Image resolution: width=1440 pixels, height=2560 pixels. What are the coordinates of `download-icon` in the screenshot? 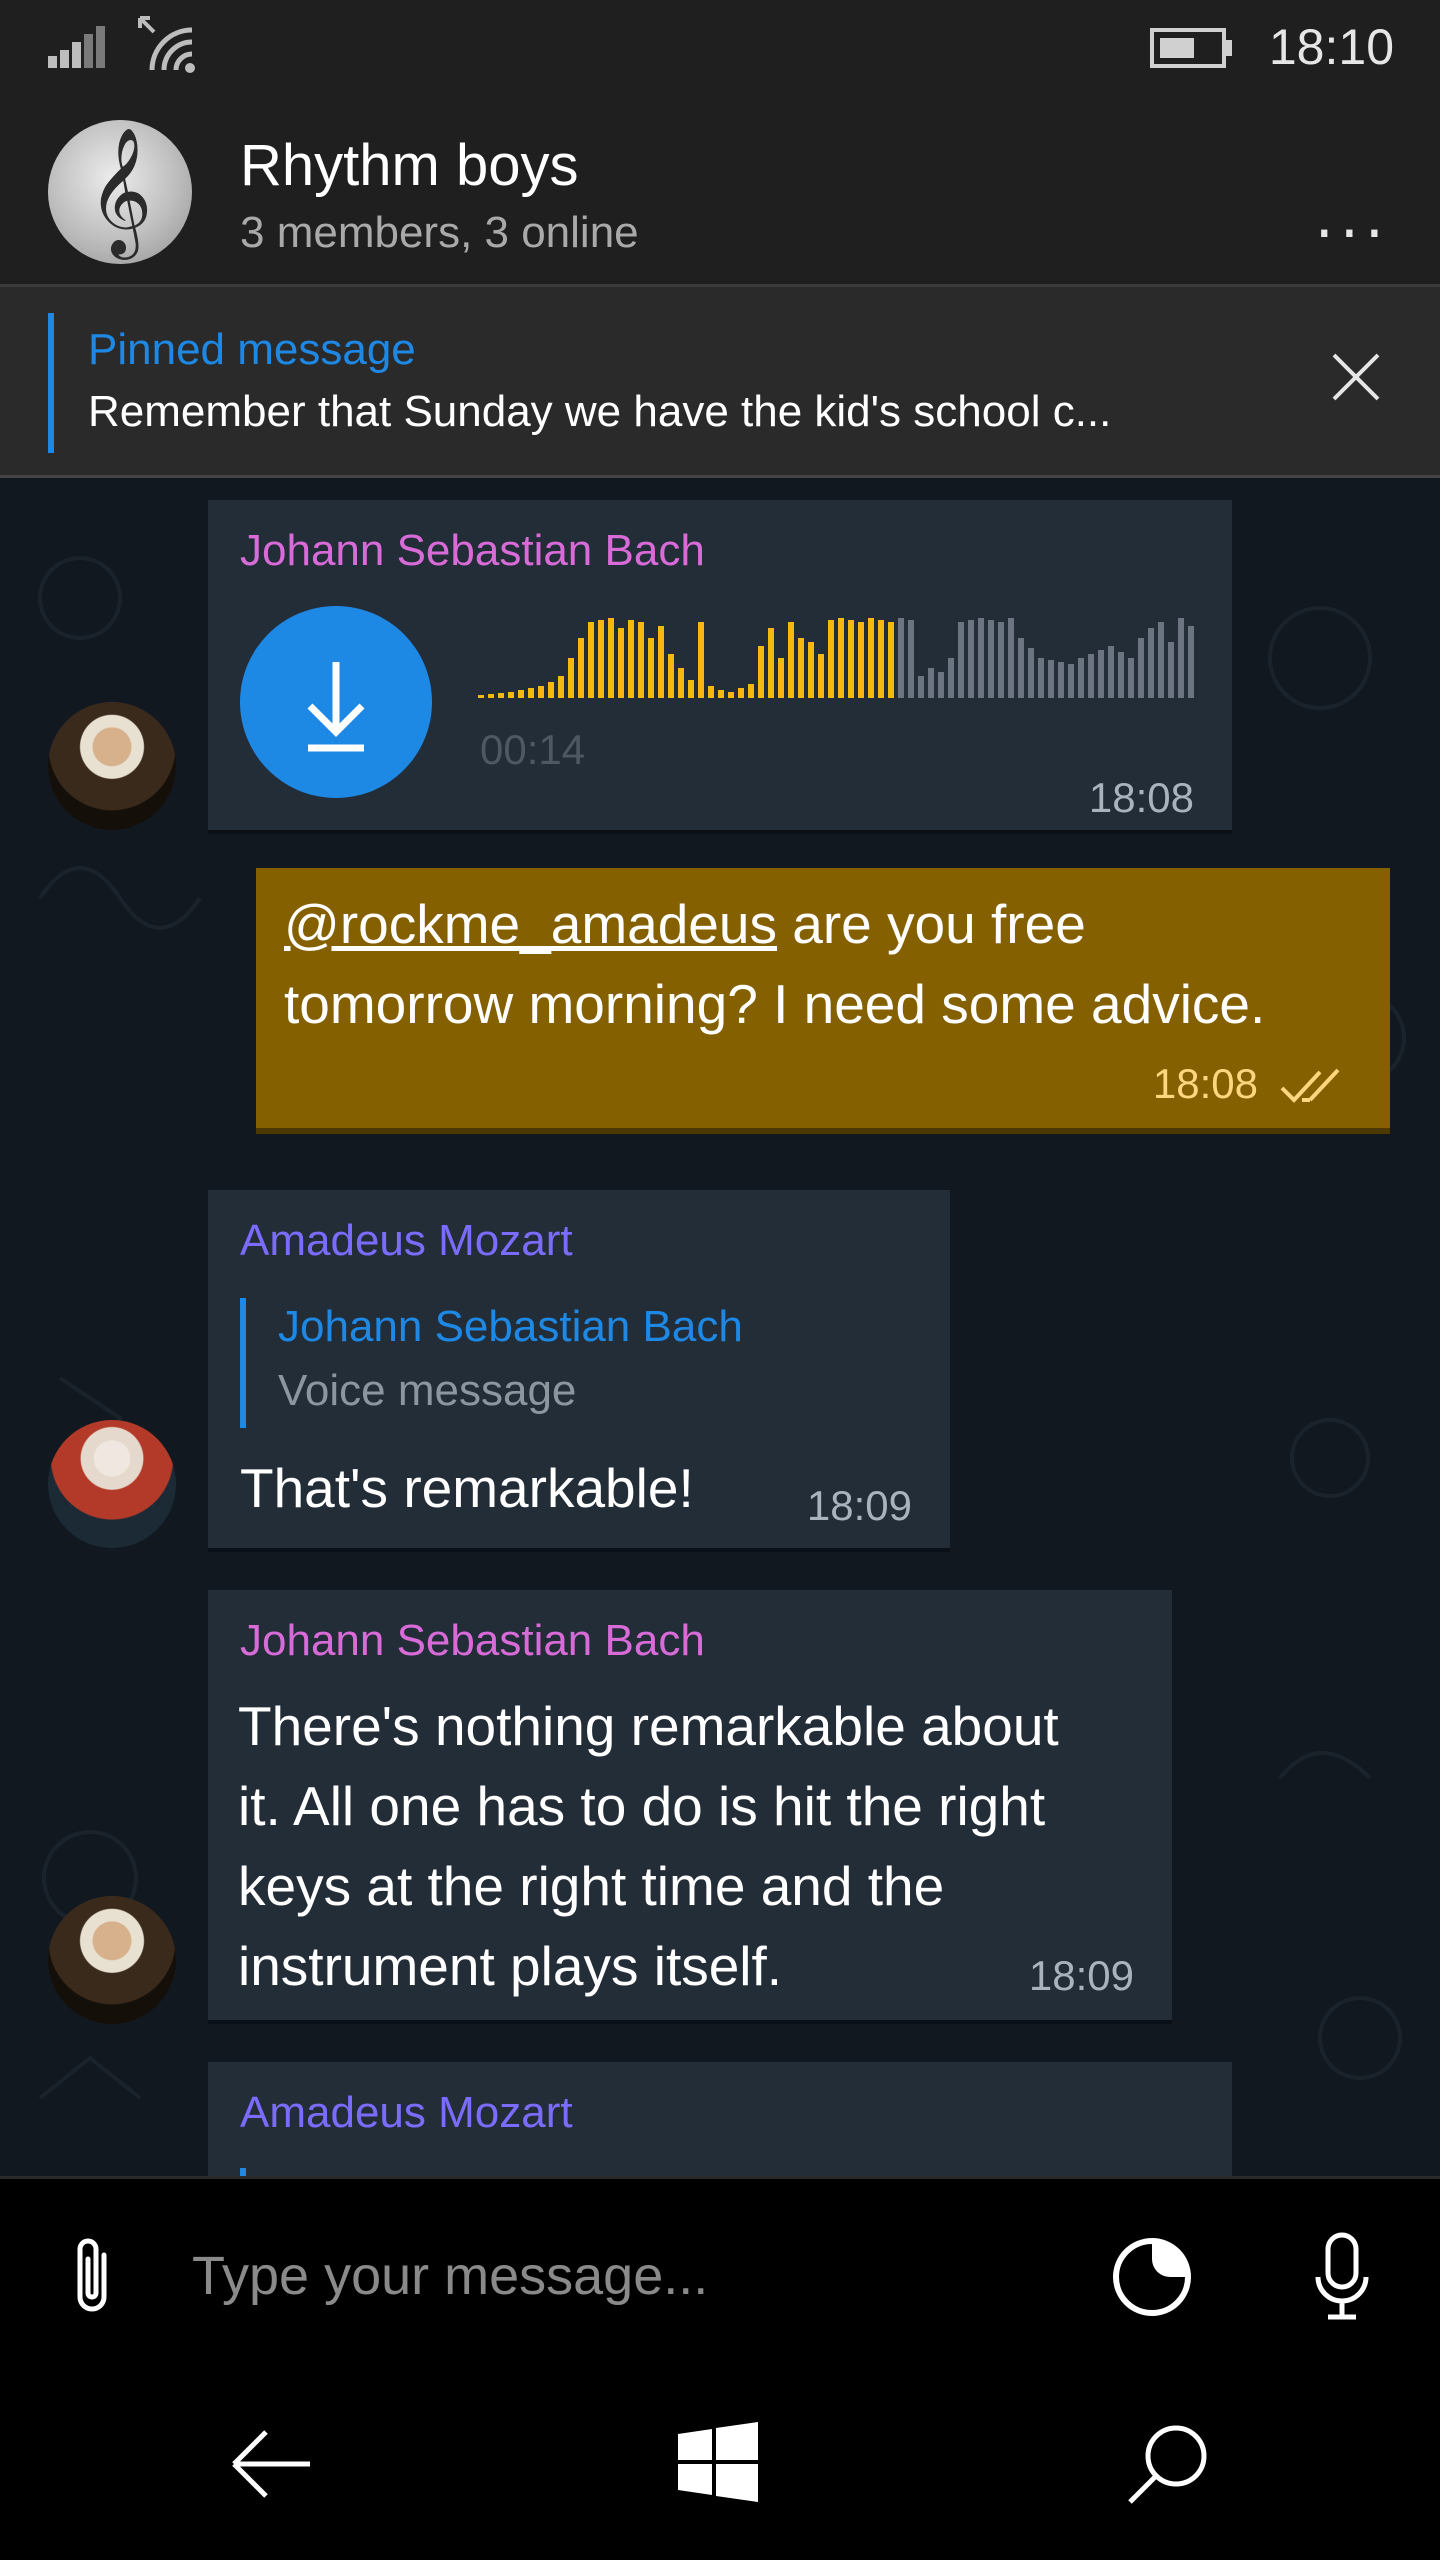 It's located at (336, 702).